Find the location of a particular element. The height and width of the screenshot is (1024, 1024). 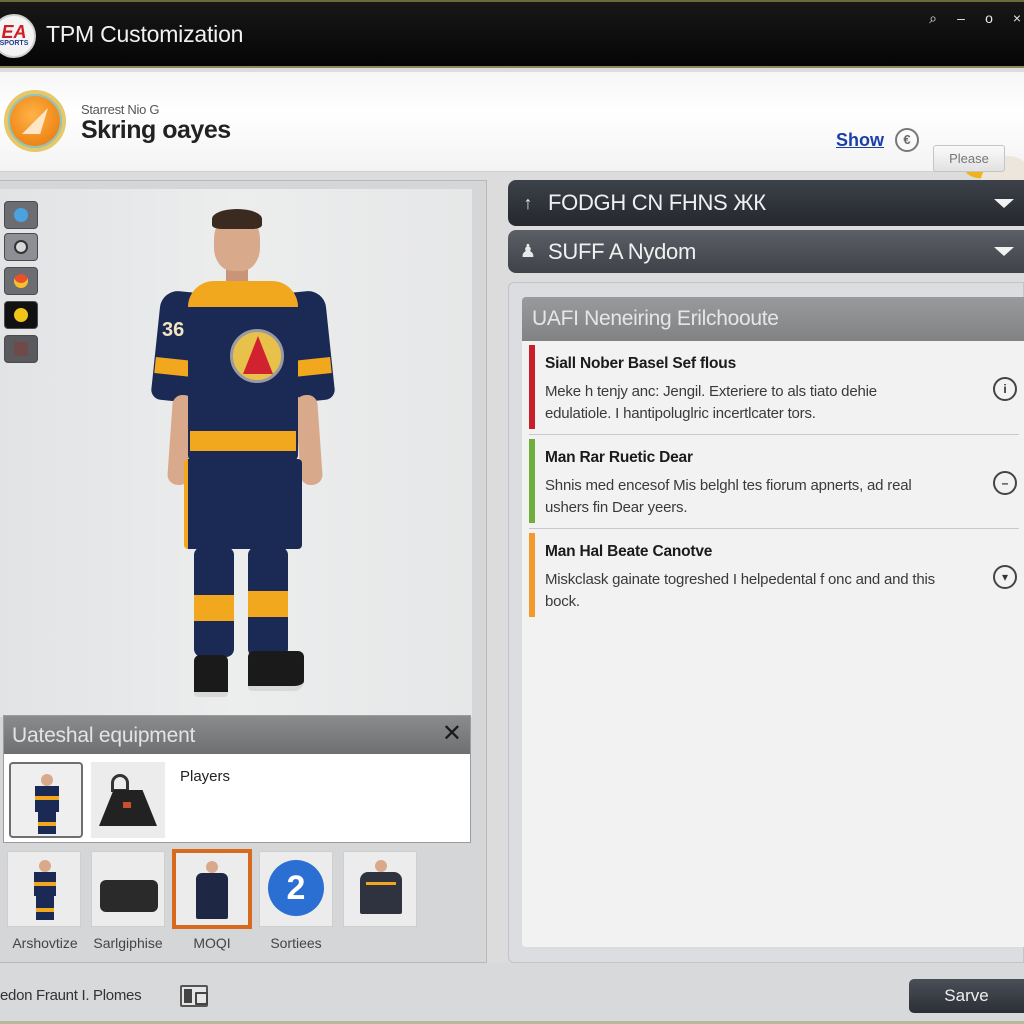

save-button: Sarve is located at coordinates (966, 996).